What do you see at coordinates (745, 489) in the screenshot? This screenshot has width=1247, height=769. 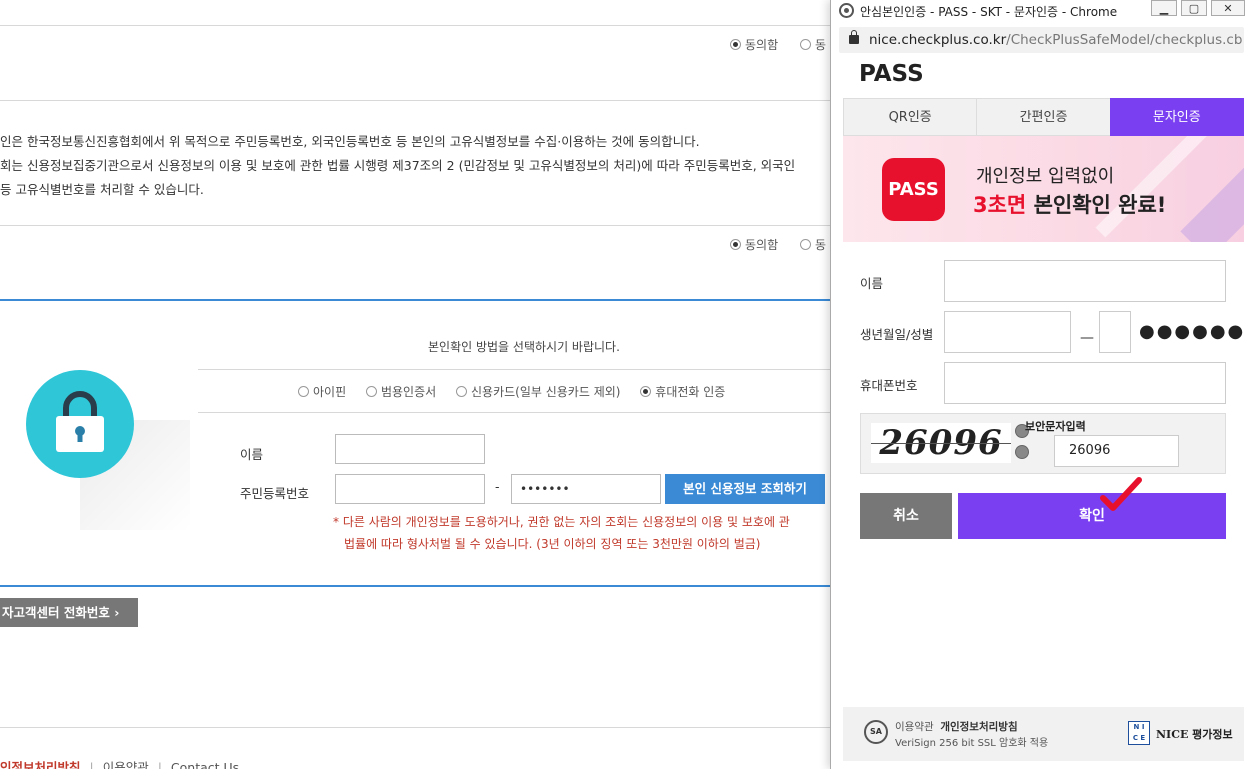 I see `credit-check-button: 본인 신용정보 조회하기` at bounding box center [745, 489].